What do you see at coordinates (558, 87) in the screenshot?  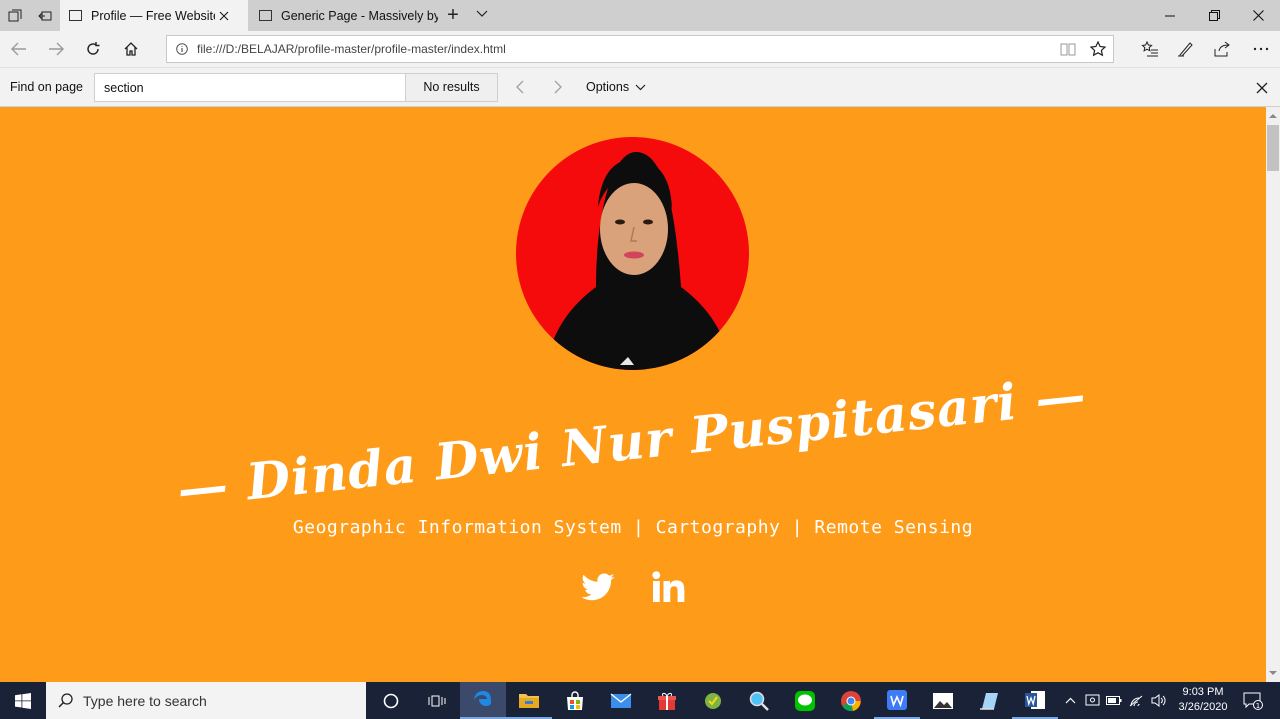 I see `next-result-icon` at bounding box center [558, 87].